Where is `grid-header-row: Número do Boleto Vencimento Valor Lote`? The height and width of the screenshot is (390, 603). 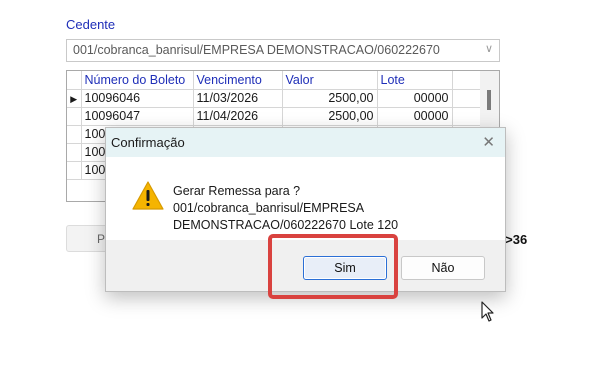
grid-header-row: Número do Boleto Vencimento Valor Lote is located at coordinates (274, 80).